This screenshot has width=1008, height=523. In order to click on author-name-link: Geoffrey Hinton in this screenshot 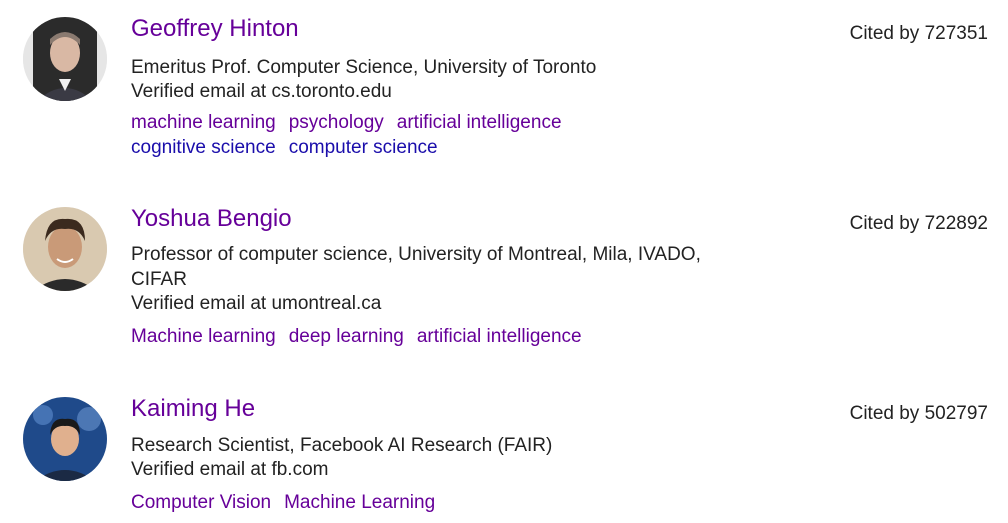, I will do `click(215, 29)`.